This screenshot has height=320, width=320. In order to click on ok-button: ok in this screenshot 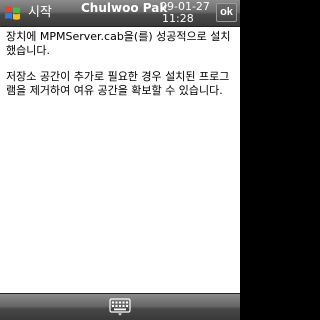, I will do `click(226, 12)`.